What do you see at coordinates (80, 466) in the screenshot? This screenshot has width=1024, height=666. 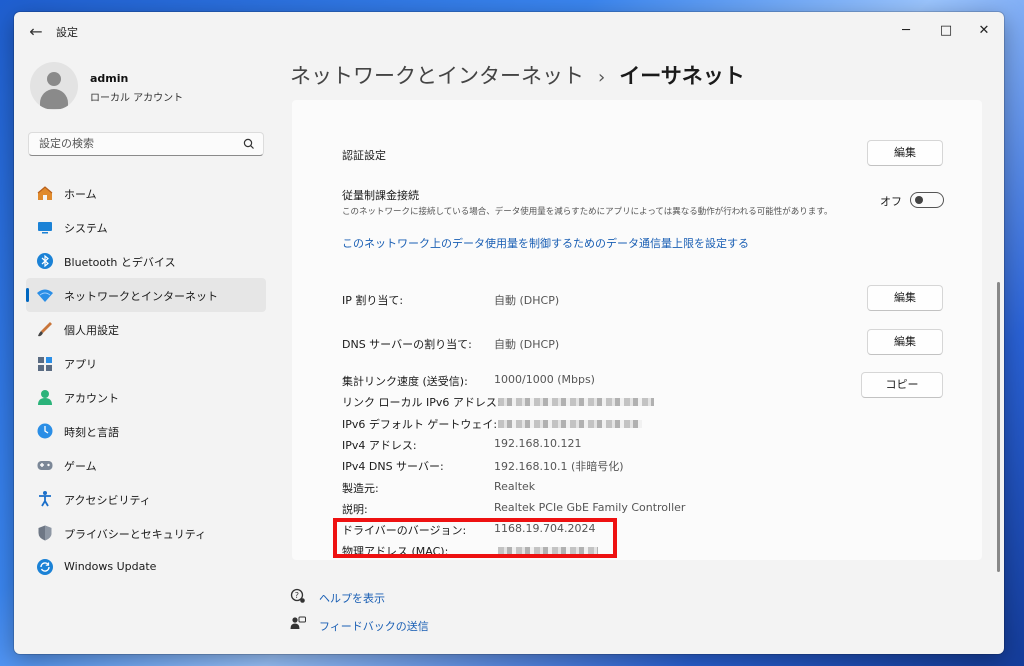 I see `sidebar-item-label: ゲーム` at bounding box center [80, 466].